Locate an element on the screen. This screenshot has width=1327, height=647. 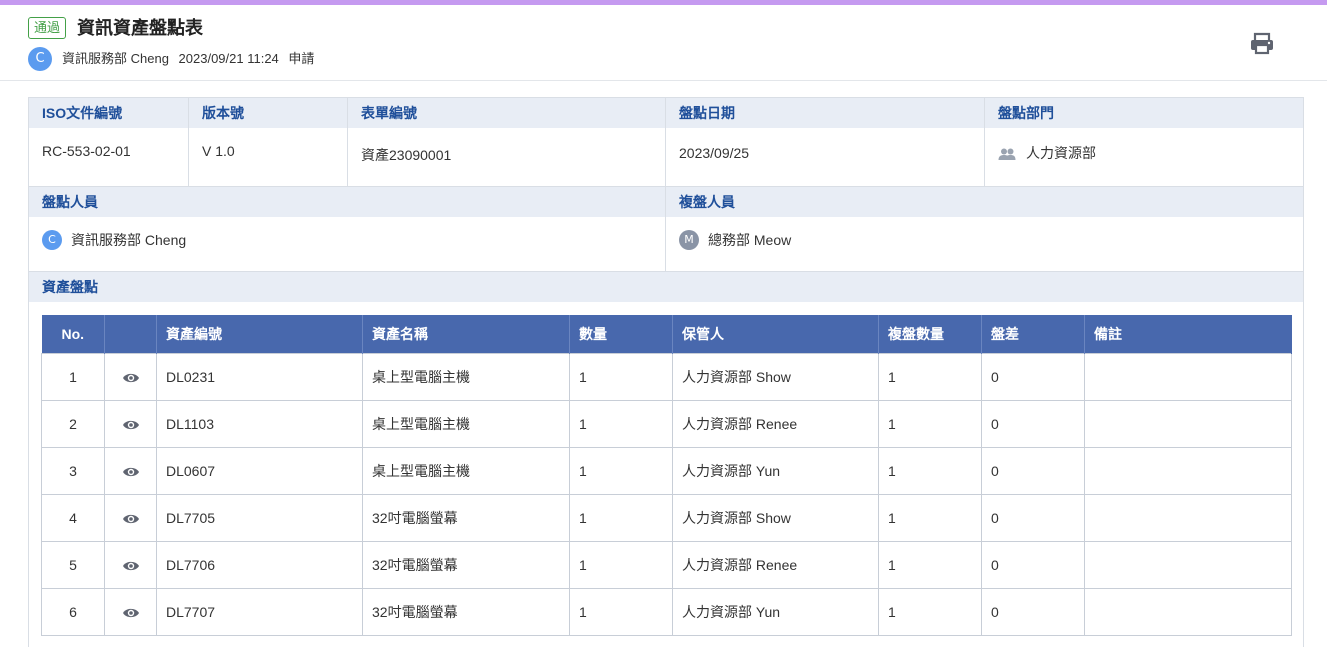
rechecker-name: 總務部 Meow is located at coordinates (750, 240).